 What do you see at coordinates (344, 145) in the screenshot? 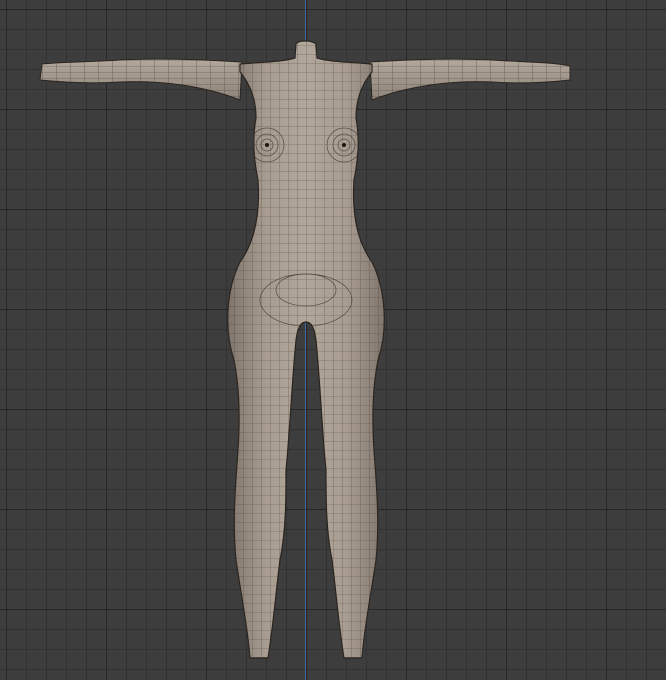
I see `right-chest-pole` at bounding box center [344, 145].